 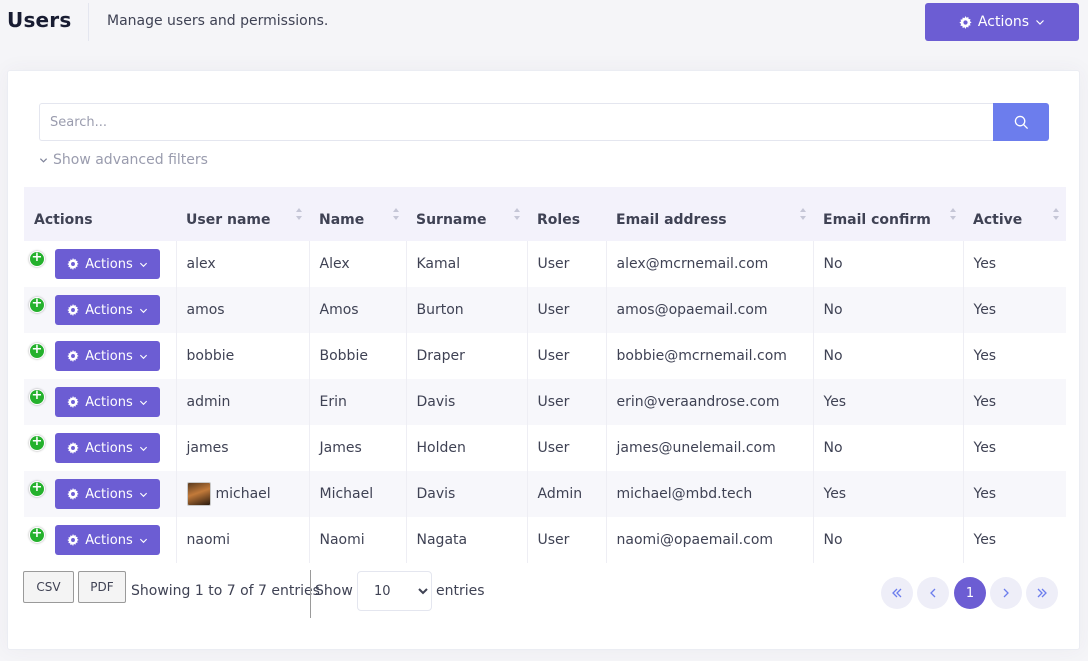 What do you see at coordinates (467, 310) in the screenshot?
I see `cell-surname: Burton` at bounding box center [467, 310].